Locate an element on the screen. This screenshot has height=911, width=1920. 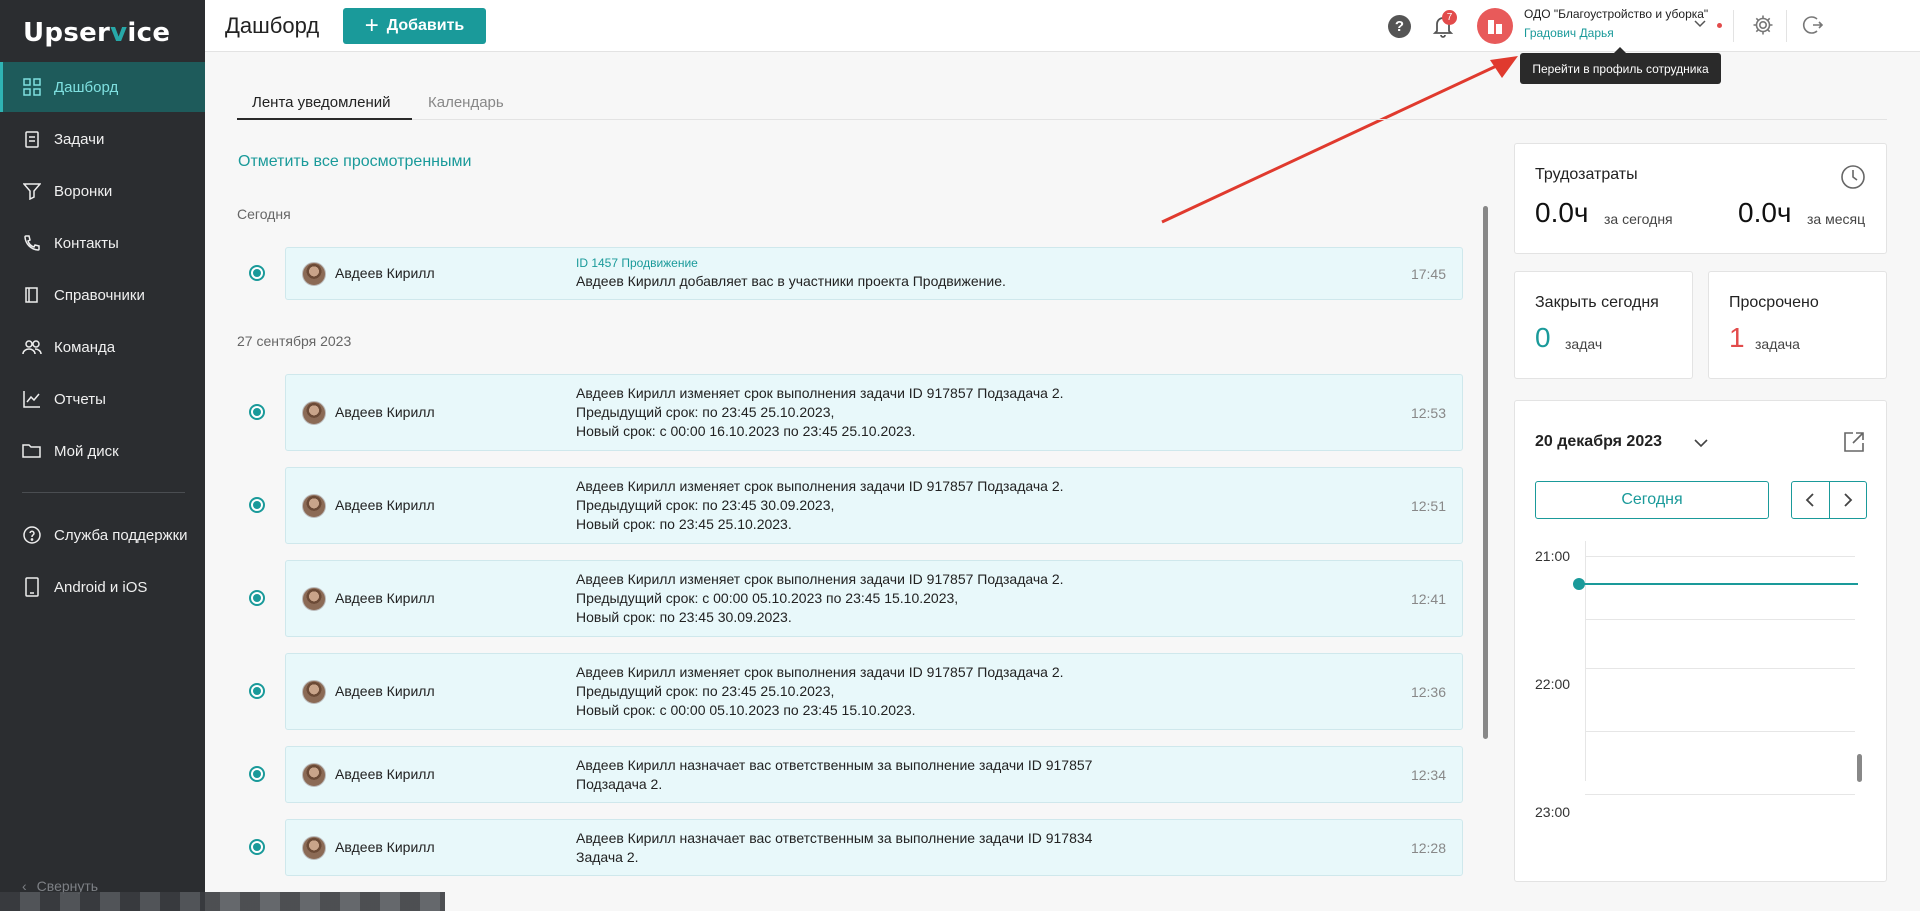
mark-all-read-link: Отметить все просмотренными is located at coordinates (354, 162).